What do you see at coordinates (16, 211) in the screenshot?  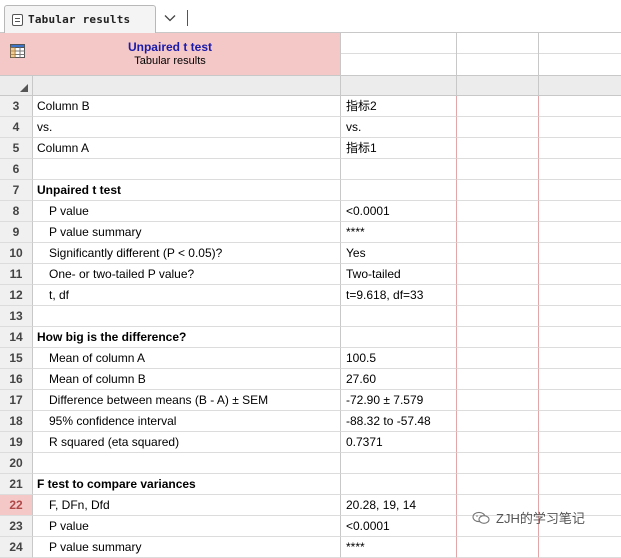 I see `row-number: 8` at bounding box center [16, 211].